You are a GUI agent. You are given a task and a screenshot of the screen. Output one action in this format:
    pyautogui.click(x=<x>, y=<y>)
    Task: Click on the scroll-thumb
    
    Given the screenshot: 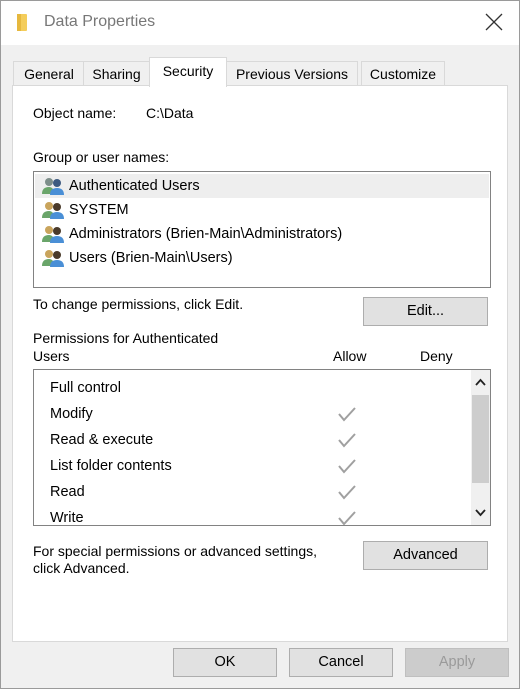 What is the action you would take?
    pyautogui.click(x=480, y=439)
    